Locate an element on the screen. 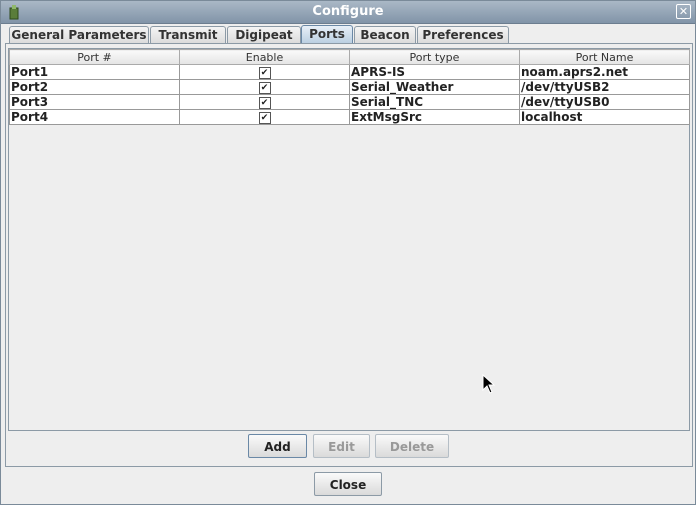 The height and width of the screenshot is (505, 696). cell-port: Port1 is located at coordinates (94, 72).